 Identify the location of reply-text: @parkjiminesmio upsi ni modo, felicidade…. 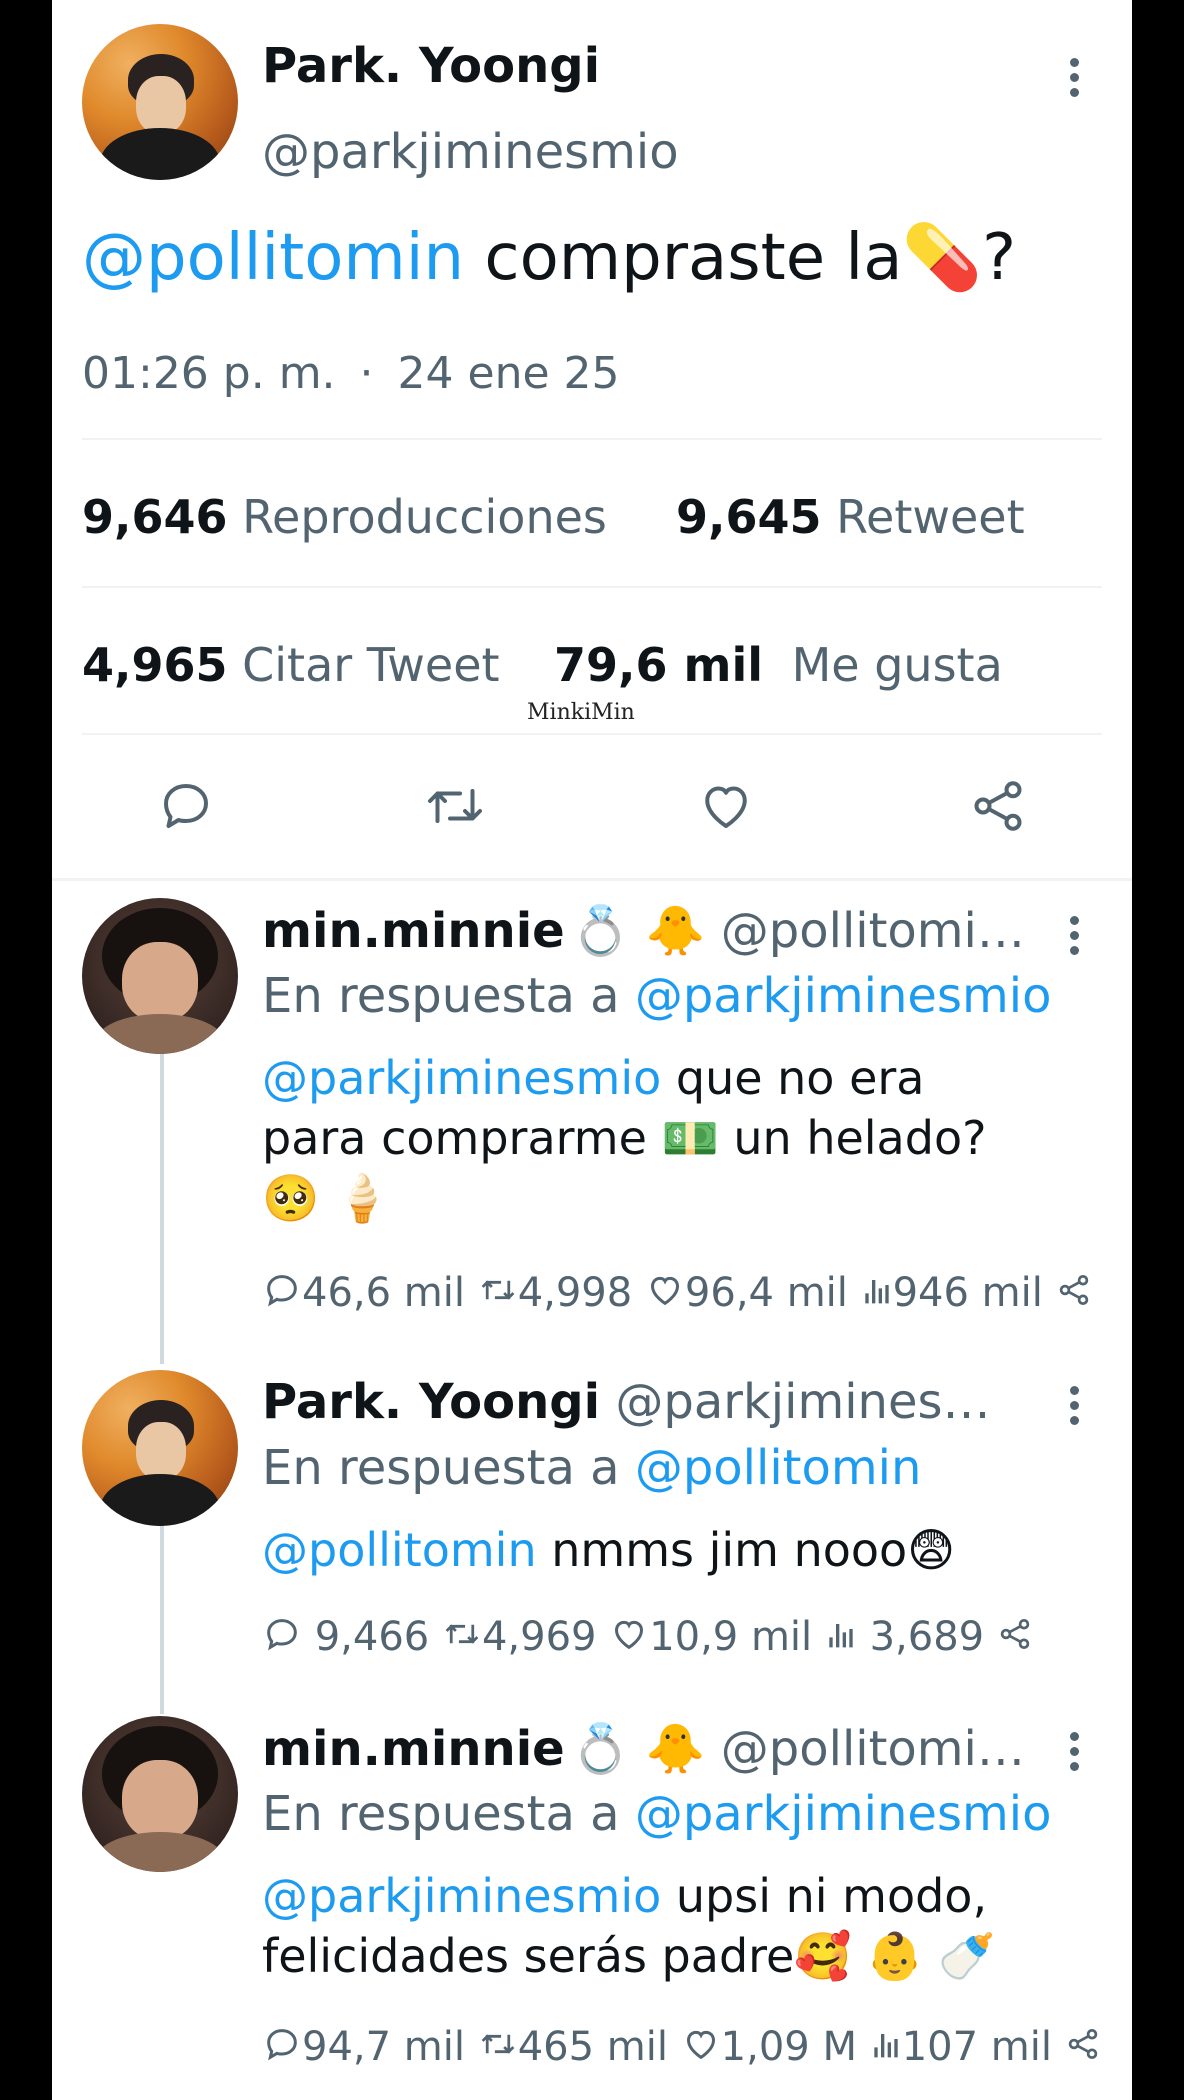
(628, 1926).